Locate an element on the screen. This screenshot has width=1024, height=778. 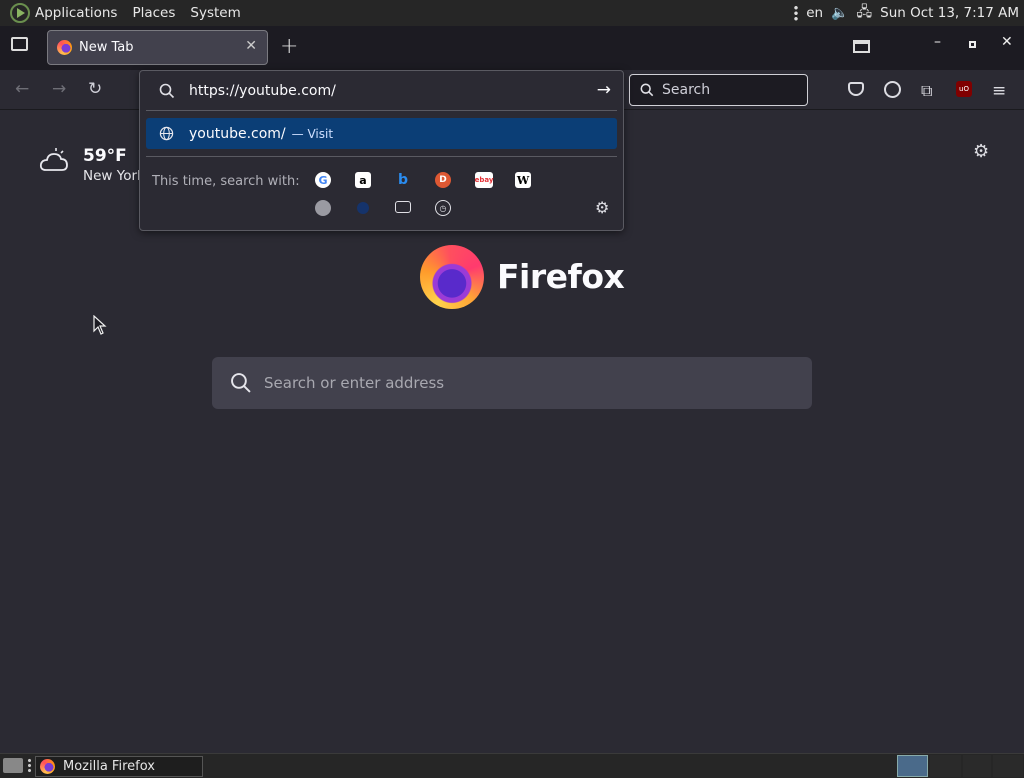
url-input: https://youtube.com/ is located at coordinates (262, 91).